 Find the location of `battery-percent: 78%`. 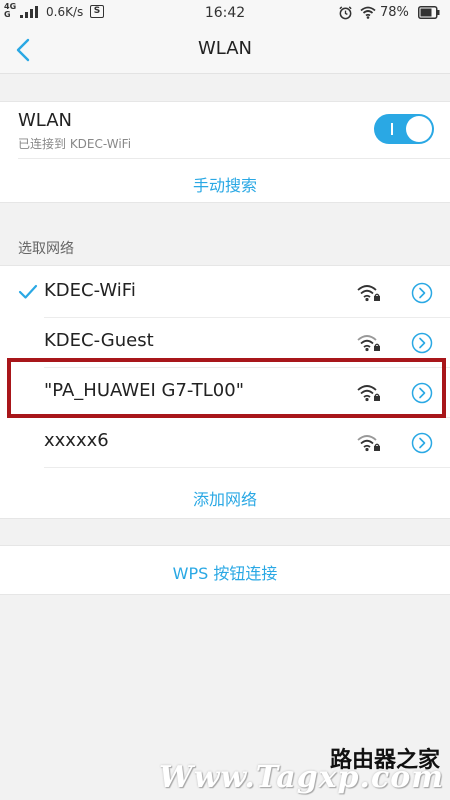

battery-percent: 78% is located at coordinates (394, 12).